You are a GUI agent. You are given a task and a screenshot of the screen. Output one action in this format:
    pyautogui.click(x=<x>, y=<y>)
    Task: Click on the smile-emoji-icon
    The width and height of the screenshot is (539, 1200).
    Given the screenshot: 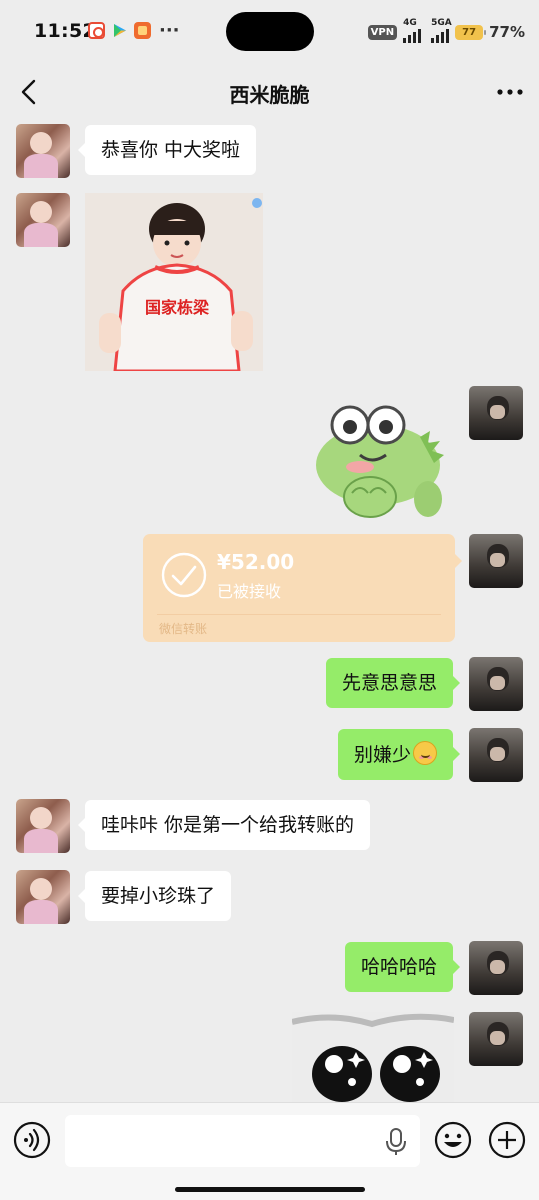 What is the action you would take?
    pyautogui.click(x=425, y=753)
    